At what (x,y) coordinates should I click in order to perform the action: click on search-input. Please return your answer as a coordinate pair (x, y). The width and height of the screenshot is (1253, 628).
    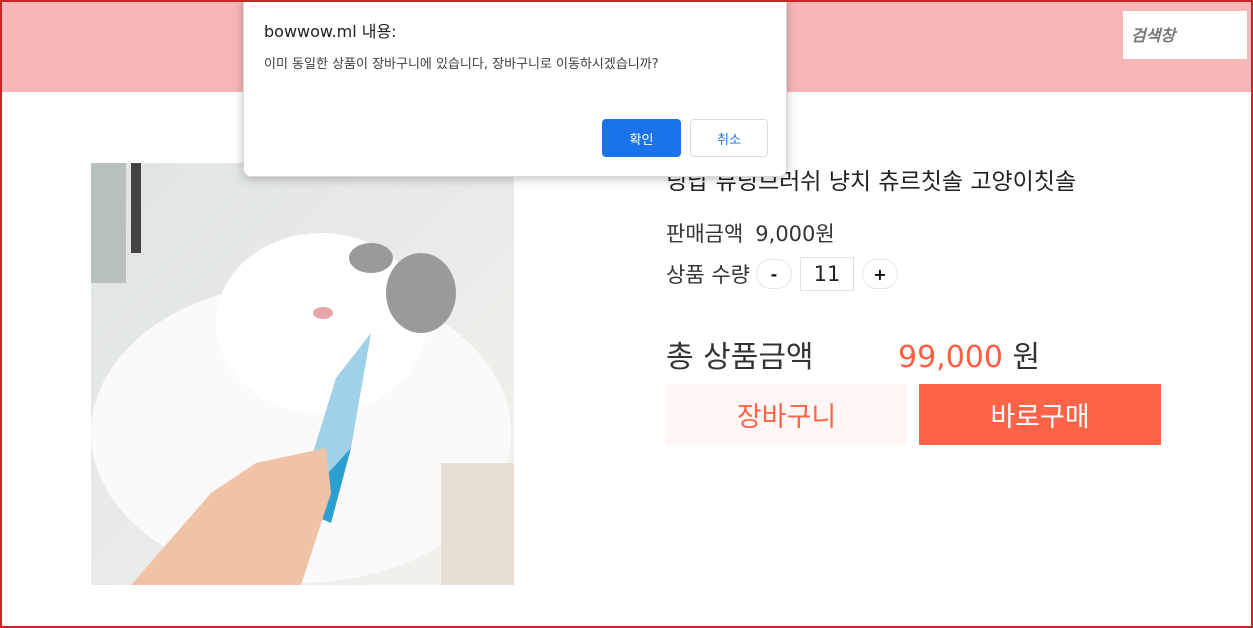
    Looking at the image, I should click on (1185, 35).